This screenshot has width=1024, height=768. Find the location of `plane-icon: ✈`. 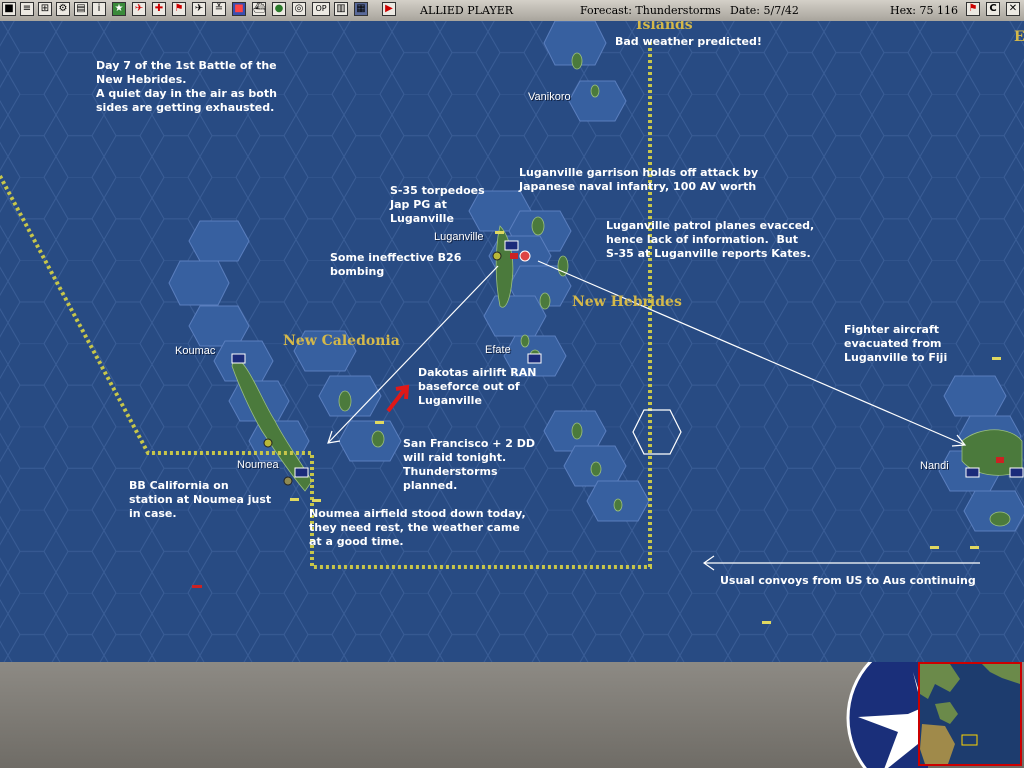

plane-icon: ✈ is located at coordinates (139, 9).